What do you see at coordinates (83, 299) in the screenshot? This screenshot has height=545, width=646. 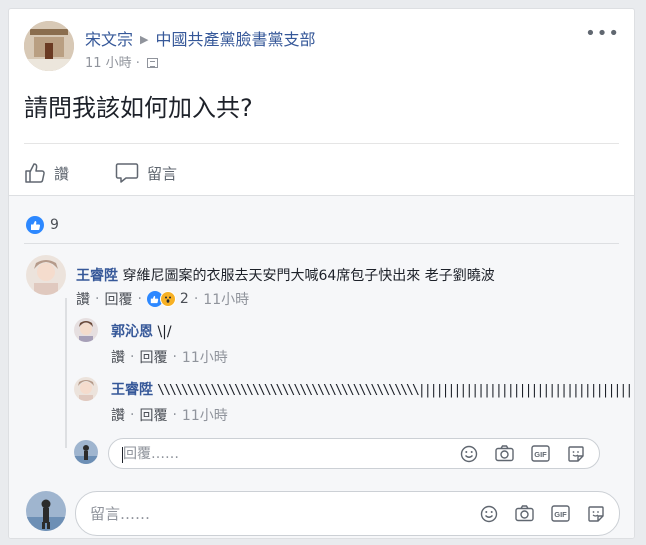 I see `comment-like-link: 讚` at bounding box center [83, 299].